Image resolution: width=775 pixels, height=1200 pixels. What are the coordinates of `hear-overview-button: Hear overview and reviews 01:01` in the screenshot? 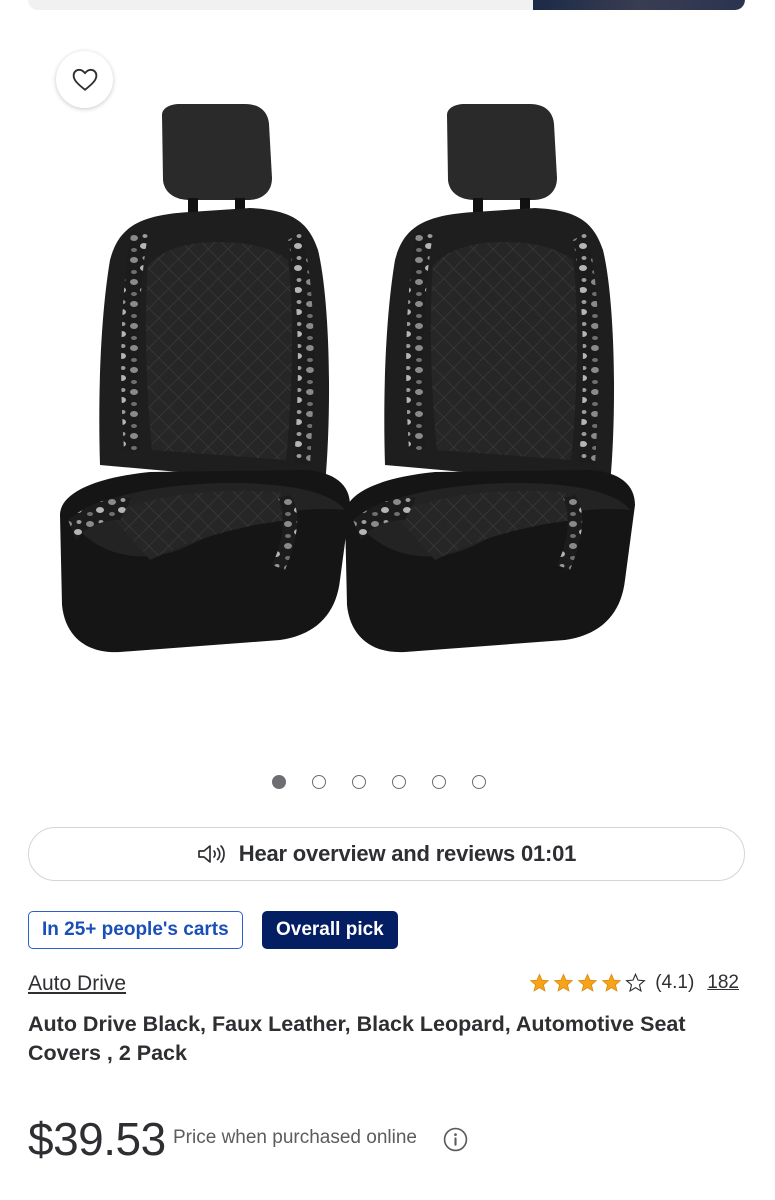 It's located at (386, 854).